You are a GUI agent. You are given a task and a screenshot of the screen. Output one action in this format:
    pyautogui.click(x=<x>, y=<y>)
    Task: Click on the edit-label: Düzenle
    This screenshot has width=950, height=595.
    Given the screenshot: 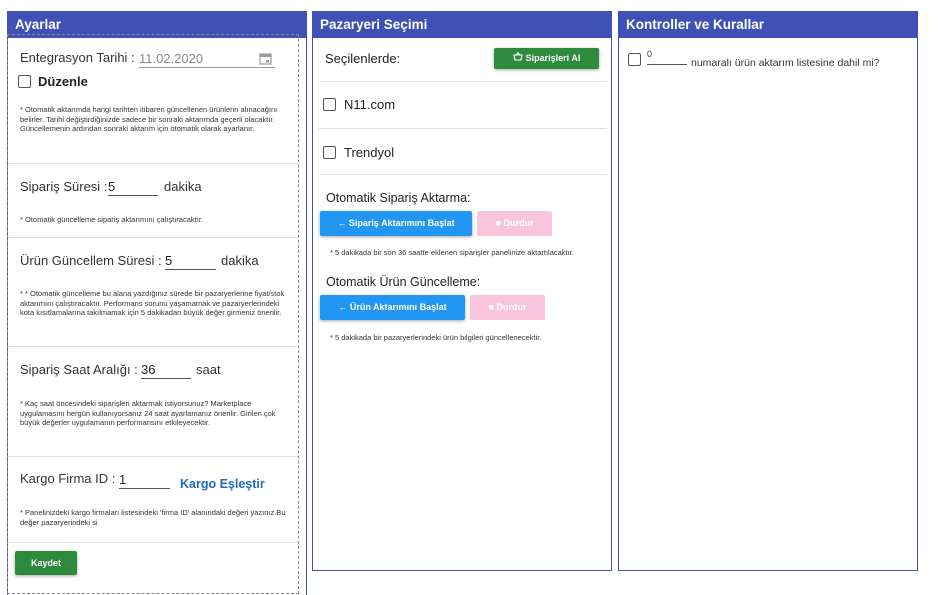 What is the action you would take?
    pyautogui.click(x=63, y=81)
    